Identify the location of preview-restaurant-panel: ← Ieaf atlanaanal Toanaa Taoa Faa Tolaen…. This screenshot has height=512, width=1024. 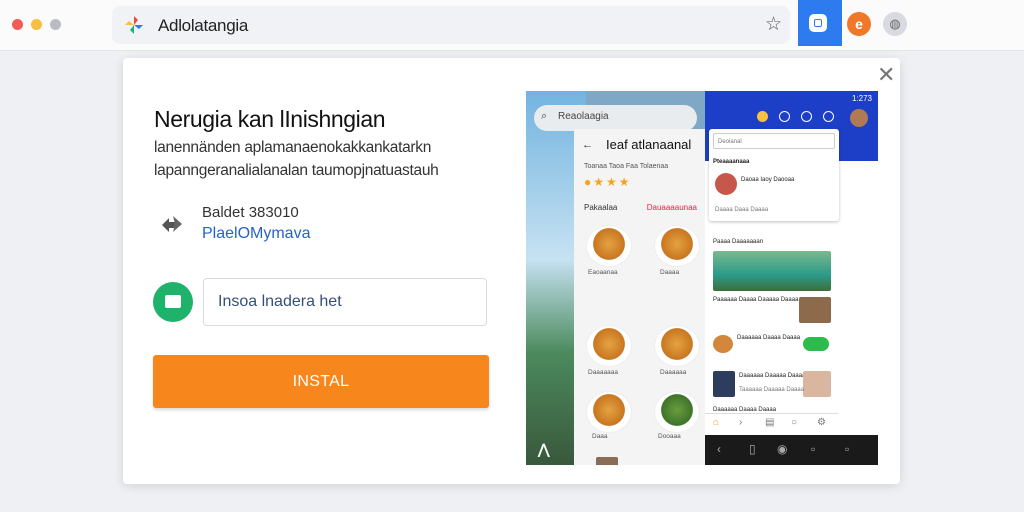
(639, 297).